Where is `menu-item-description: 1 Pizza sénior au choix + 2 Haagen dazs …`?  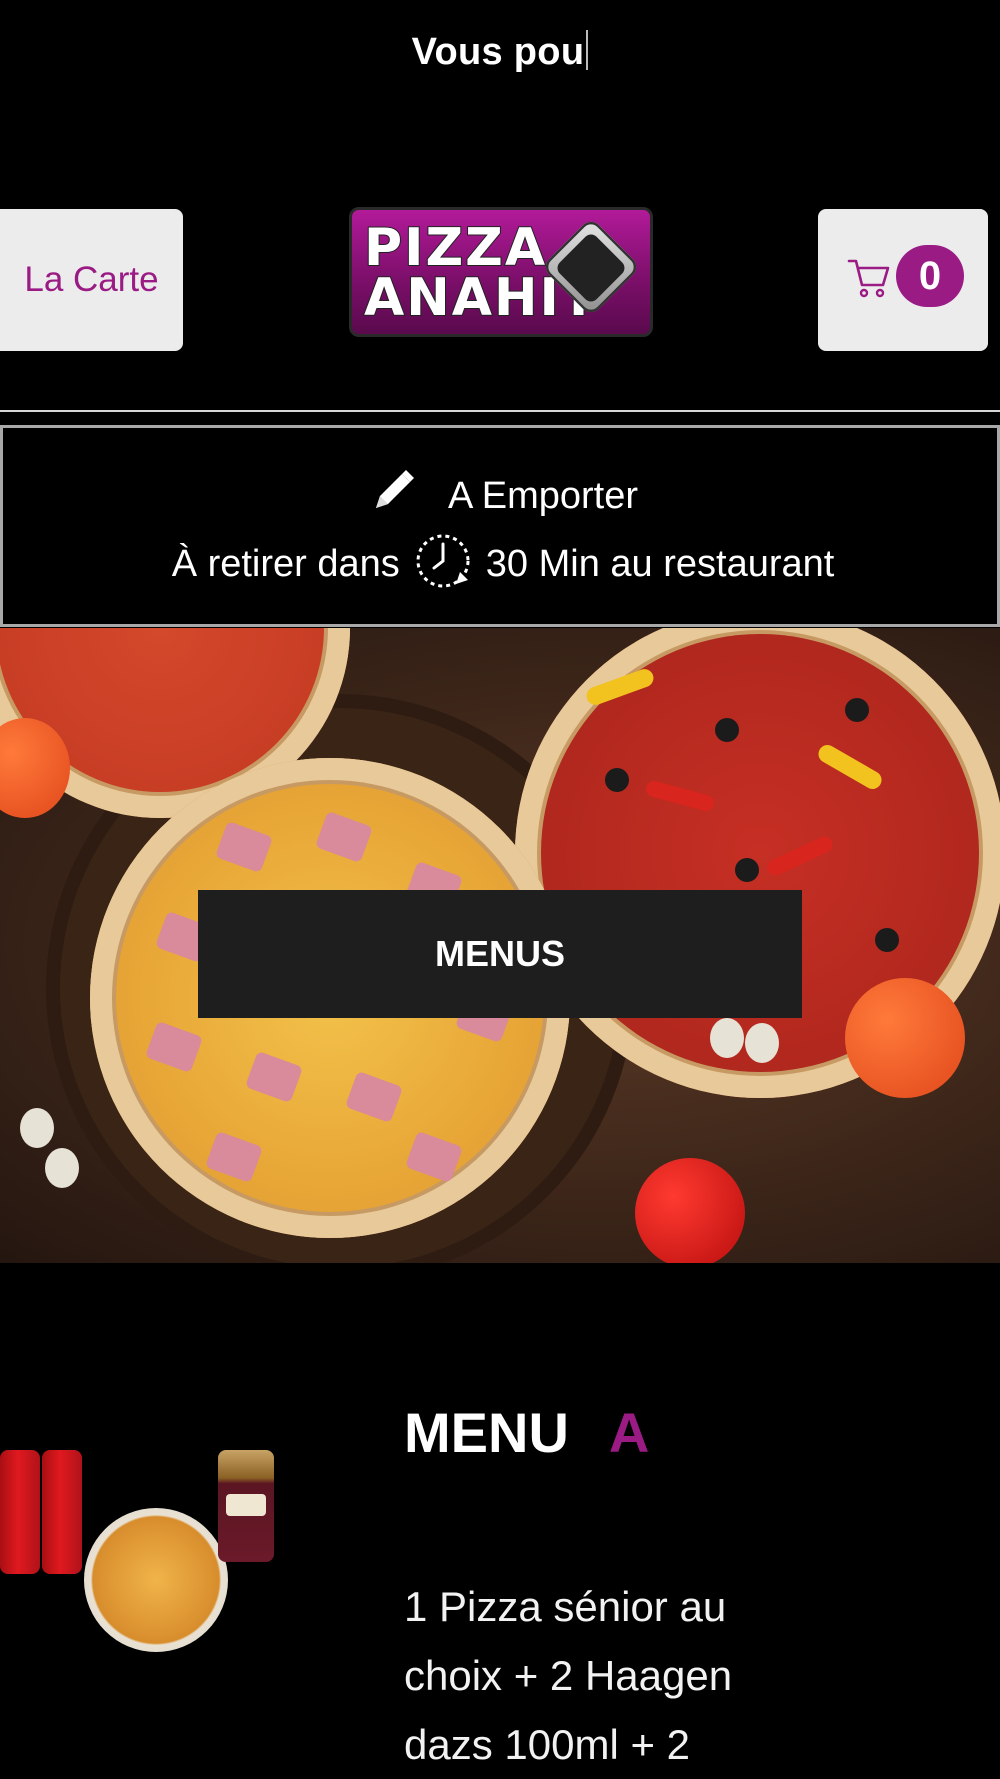
menu-item-description: 1 Pizza sénior au choix + 2 Haagen dazs … is located at coordinates (568, 1675).